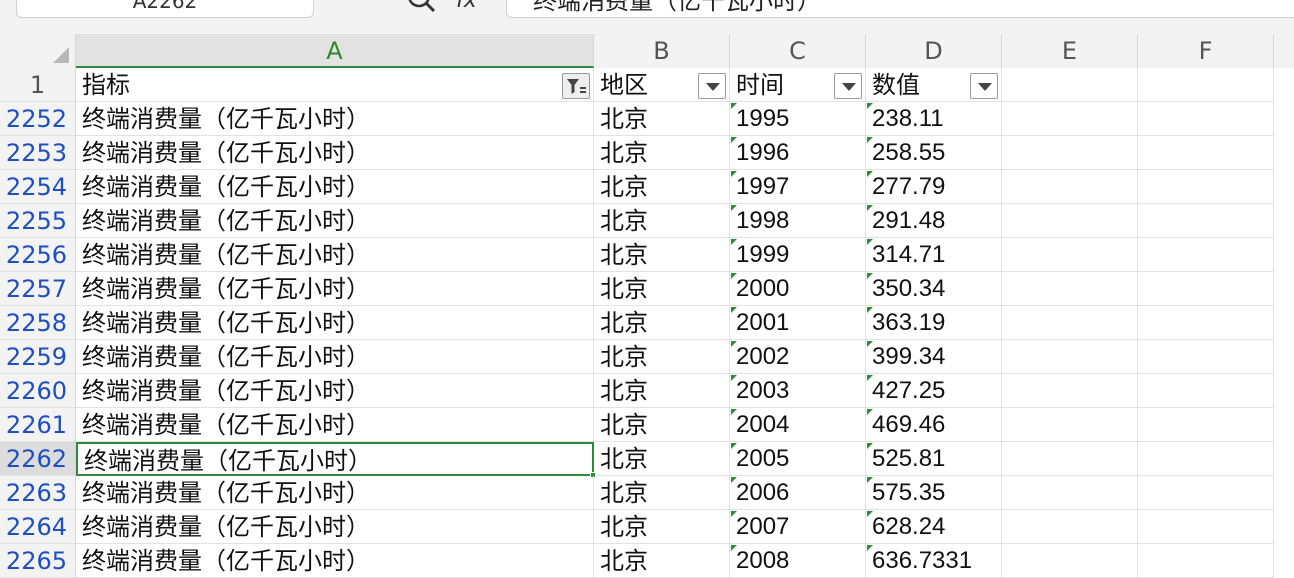 This screenshot has width=1294, height=578. What do you see at coordinates (422, 8) in the screenshot?
I see `search-icon` at bounding box center [422, 8].